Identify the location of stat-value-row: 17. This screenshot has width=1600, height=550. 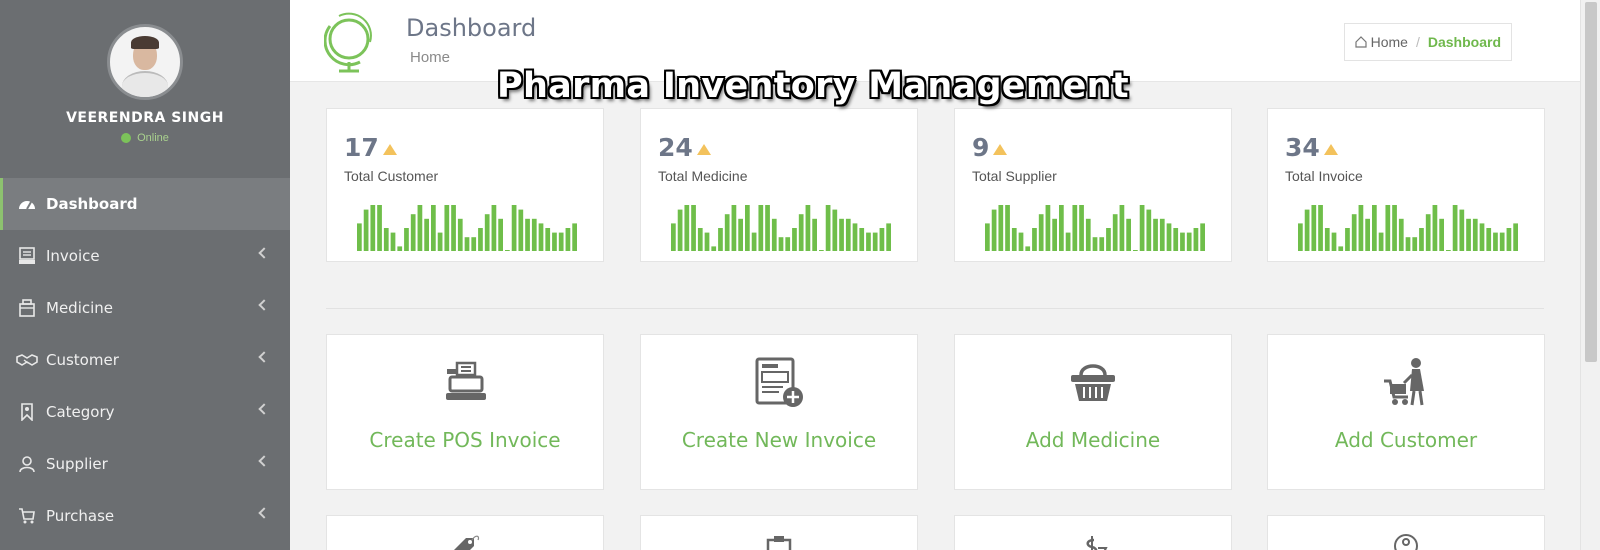
(370, 147).